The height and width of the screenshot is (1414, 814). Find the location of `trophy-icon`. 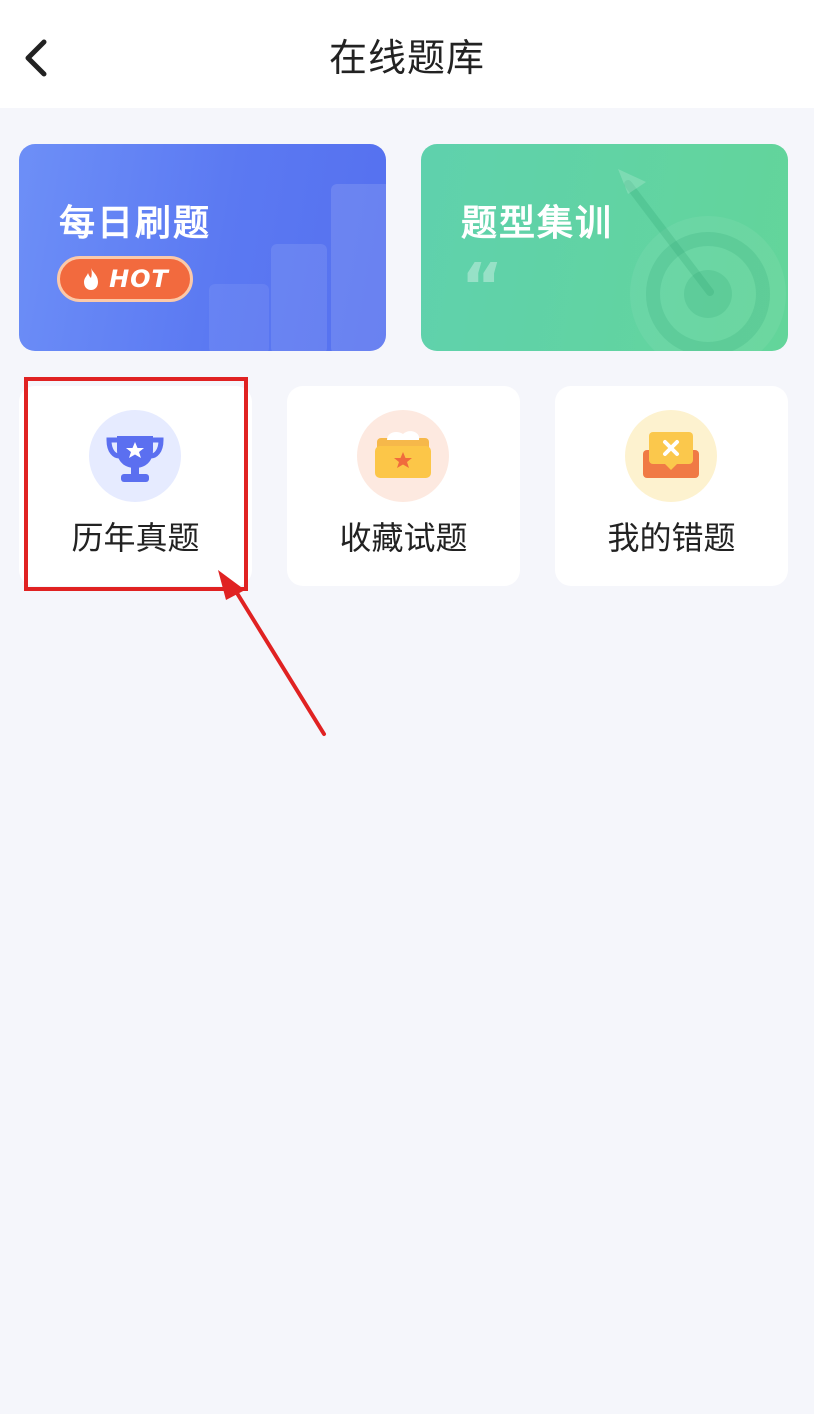

trophy-icon is located at coordinates (135, 459).